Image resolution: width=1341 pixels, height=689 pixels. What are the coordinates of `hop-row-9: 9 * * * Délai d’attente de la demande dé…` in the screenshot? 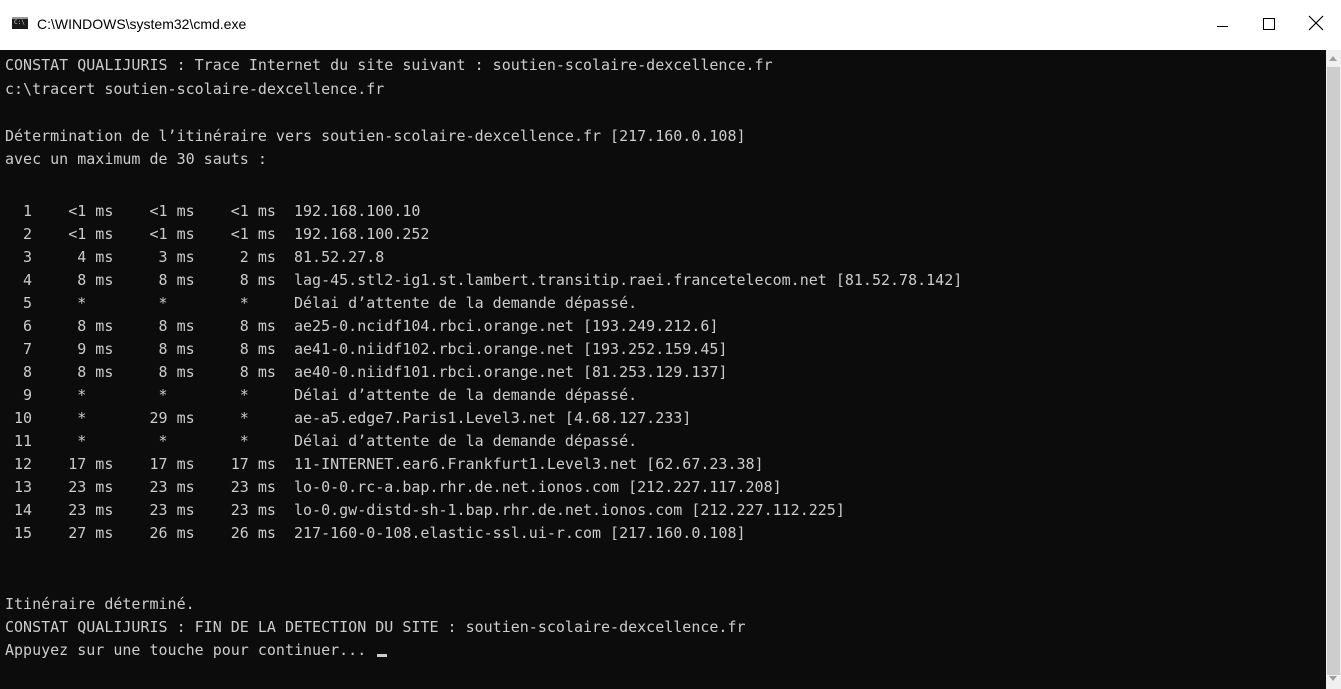 It's located at (321, 395).